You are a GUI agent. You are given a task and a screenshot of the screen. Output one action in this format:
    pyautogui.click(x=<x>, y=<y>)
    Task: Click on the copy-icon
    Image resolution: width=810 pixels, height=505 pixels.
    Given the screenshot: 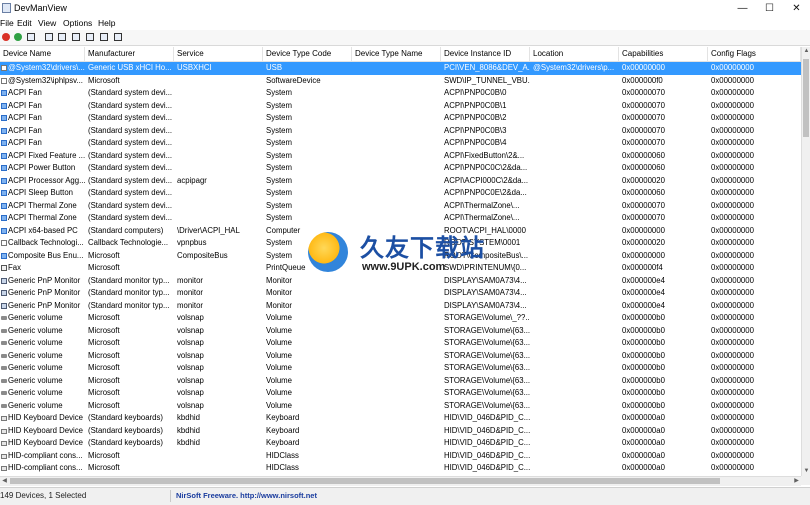 What is the action you would take?
    pyautogui.click(x=76, y=37)
    